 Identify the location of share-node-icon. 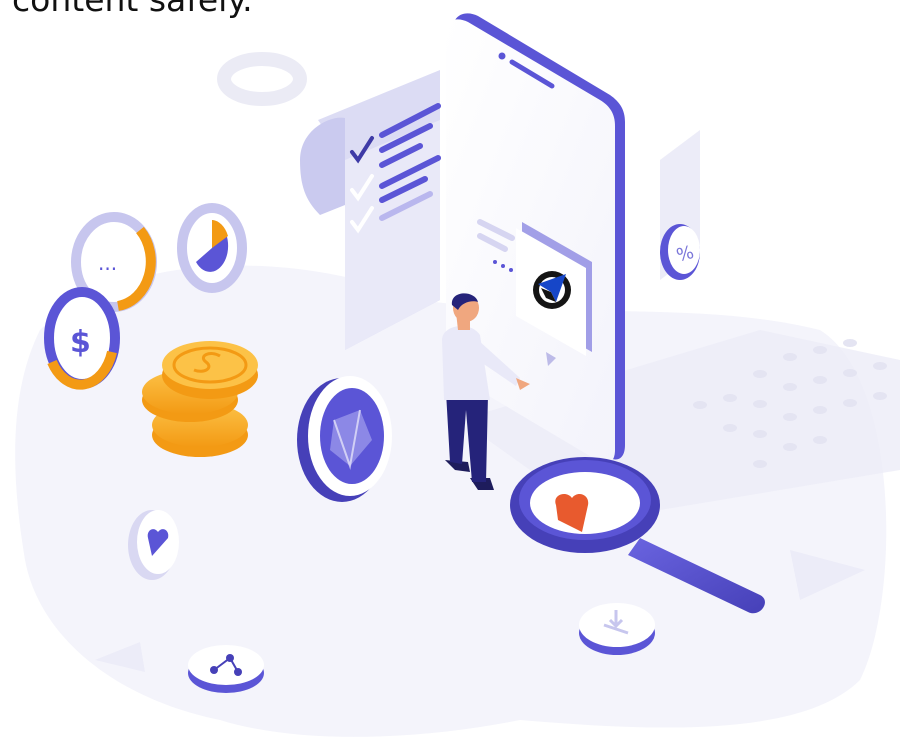
(226, 669).